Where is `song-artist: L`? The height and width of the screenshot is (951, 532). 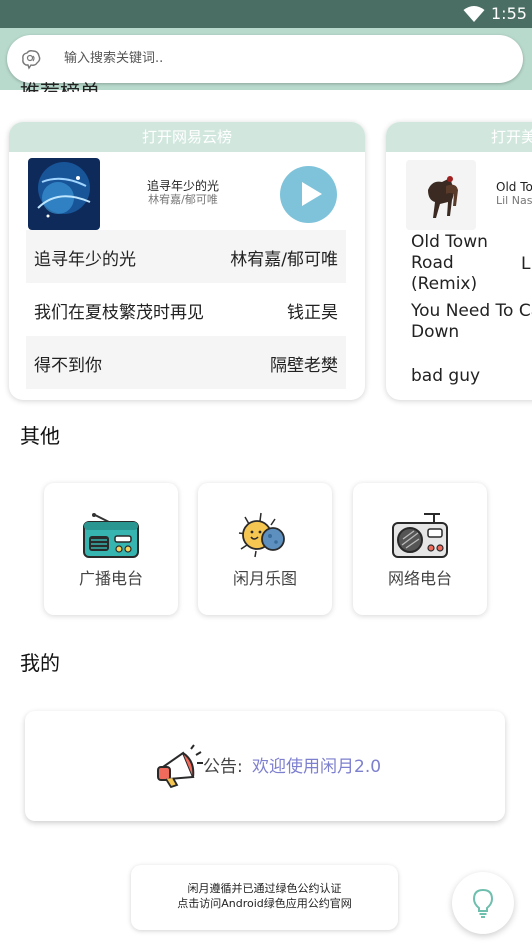
song-artist: L is located at coordinates (526, 264).